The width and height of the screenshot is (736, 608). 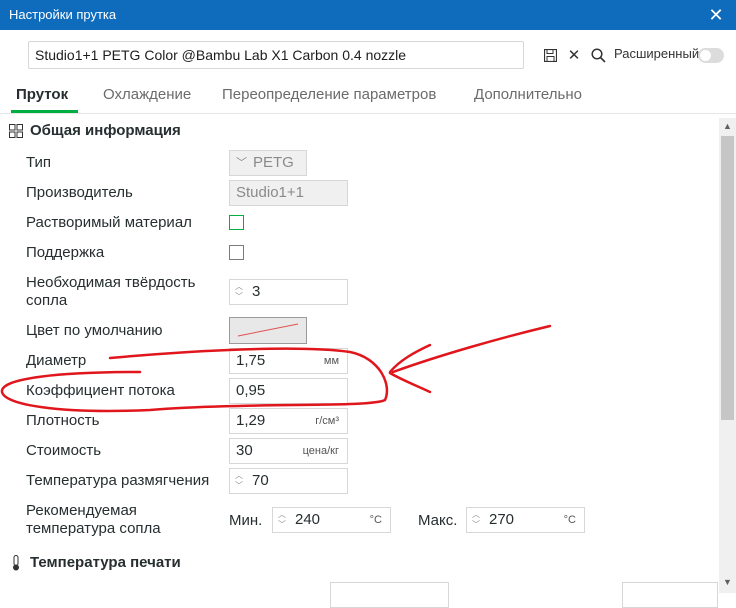 What do you see at coordinates (438, 520) in the screenshot?
I see `nozzle-temp-max-label: Макс.` at bounding box center [438, 520].